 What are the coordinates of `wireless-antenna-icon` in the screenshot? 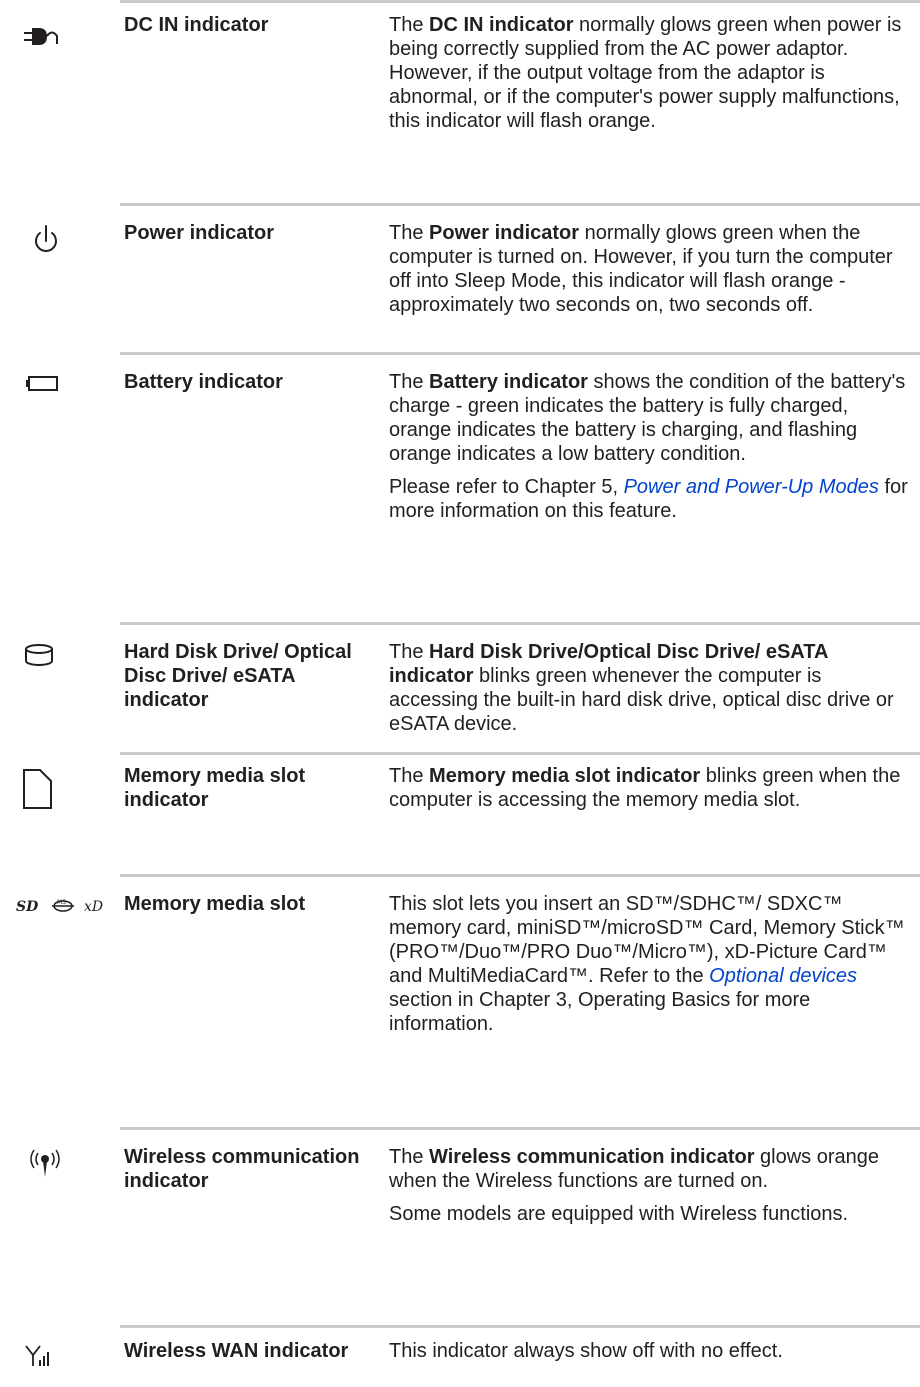 It's located at (50, 1167).